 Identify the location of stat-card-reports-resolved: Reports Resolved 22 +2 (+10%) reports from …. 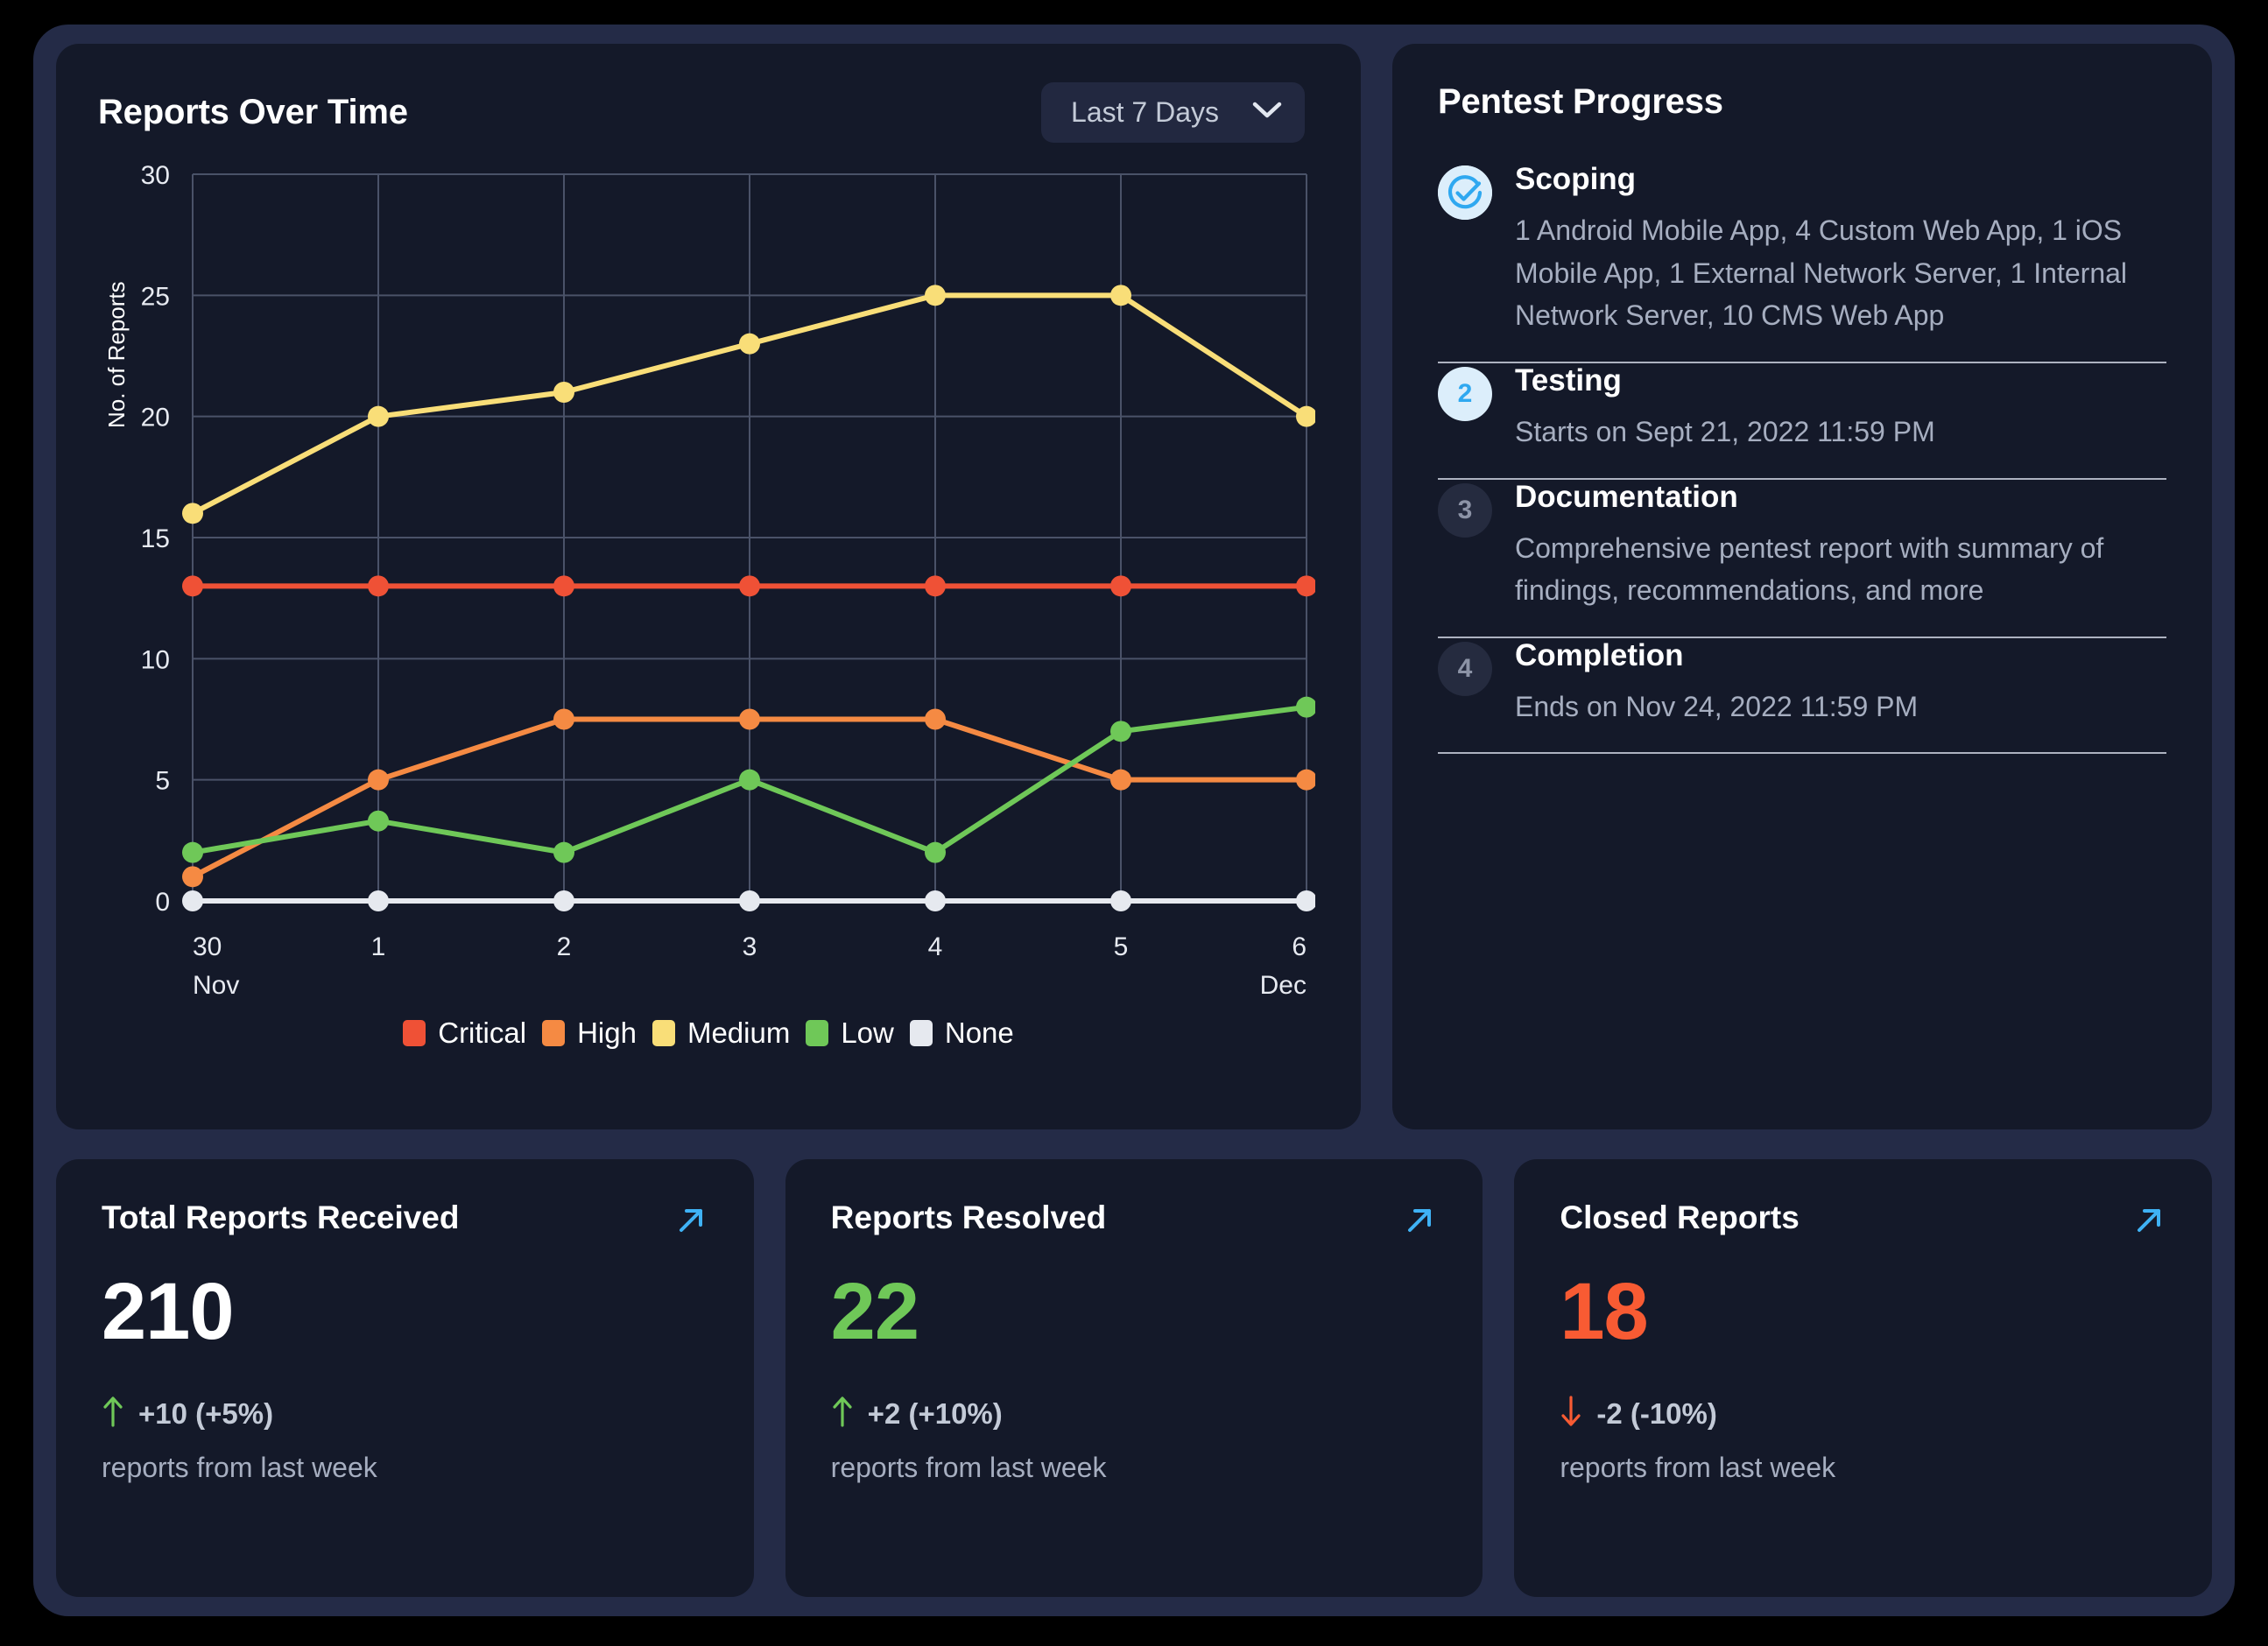
(1134, 1378).